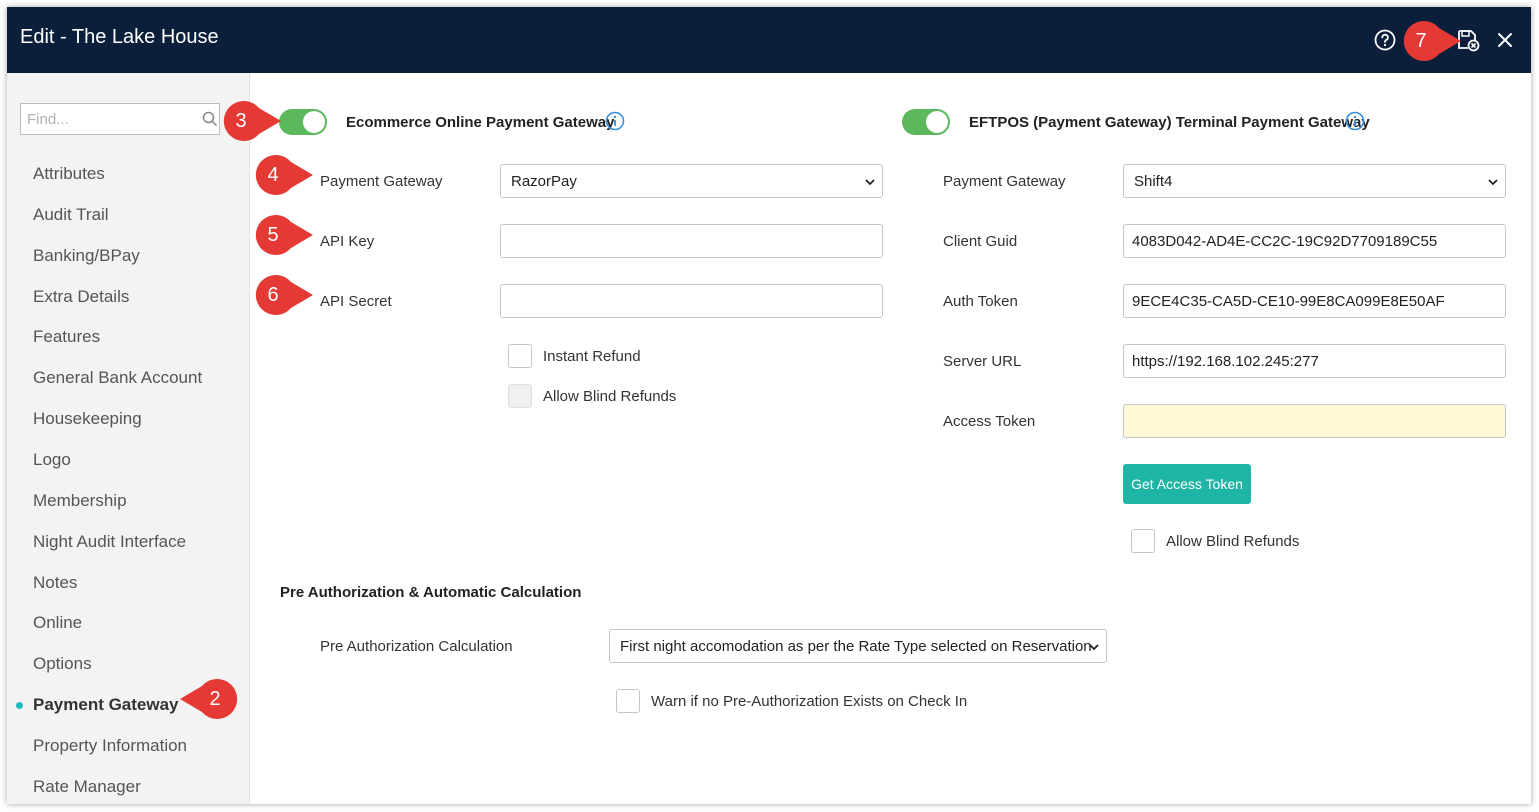  What do you see at coordinates (210, 119) in the screenshot?
I see `search-icon` at bounding box center [210, 119].